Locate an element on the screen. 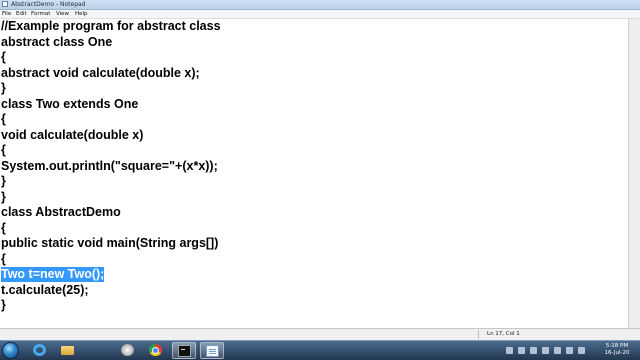 This screenshot has width=640, height=360. status-divider is located at coordinates (478, 334).